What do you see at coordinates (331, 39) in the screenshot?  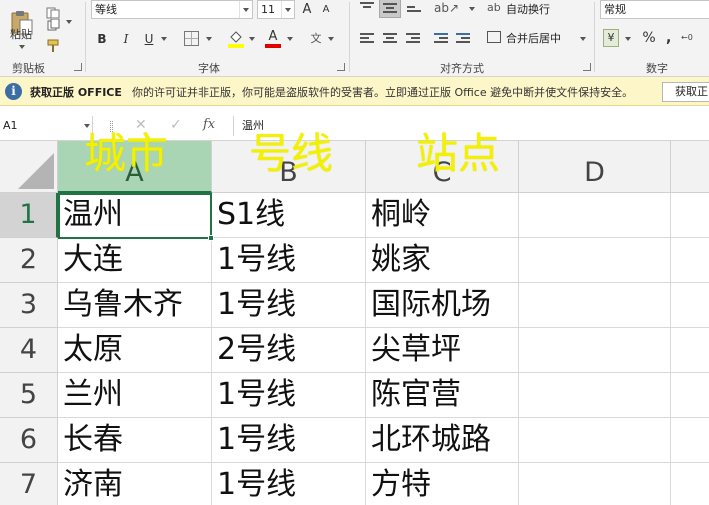 I see `phonetic-dropdown-icon` at bounding box center [331, 39].